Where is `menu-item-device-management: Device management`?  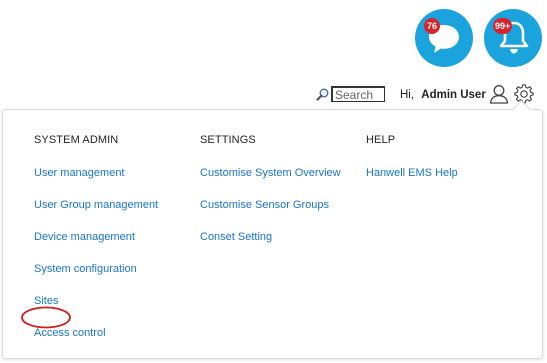 menu-item-device-management: Device management is located at coordinates (96, 237).